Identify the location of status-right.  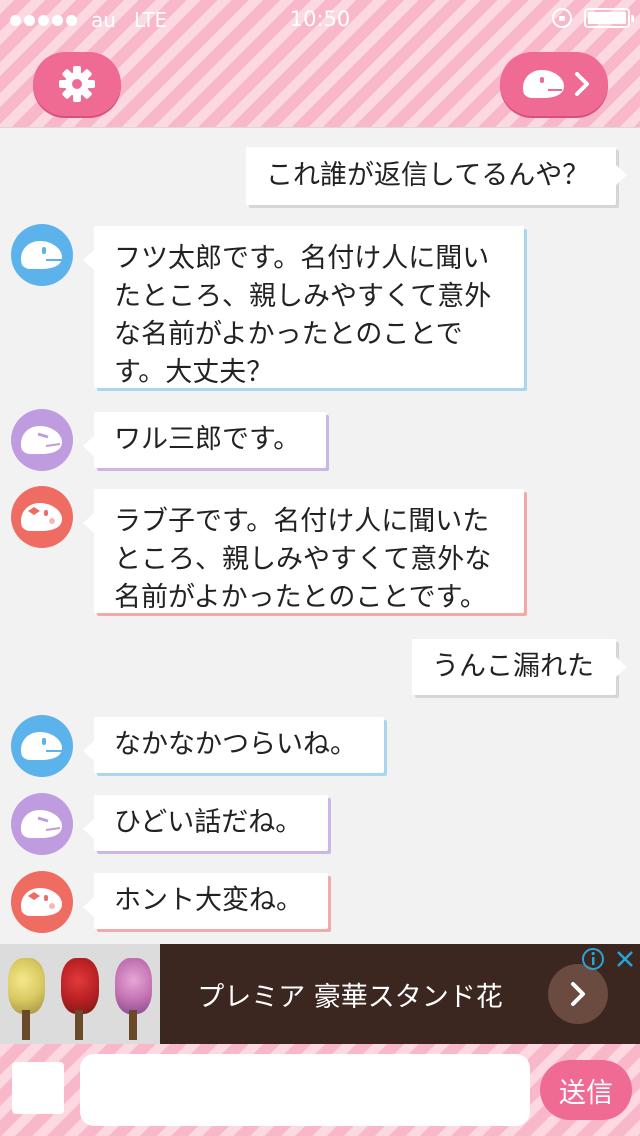
(593, 18).